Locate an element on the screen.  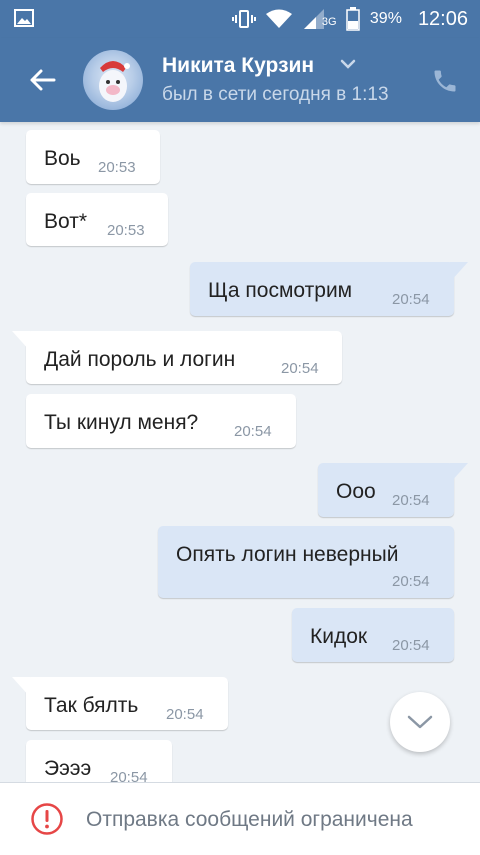
call-button is located at coordinates (445, 81).